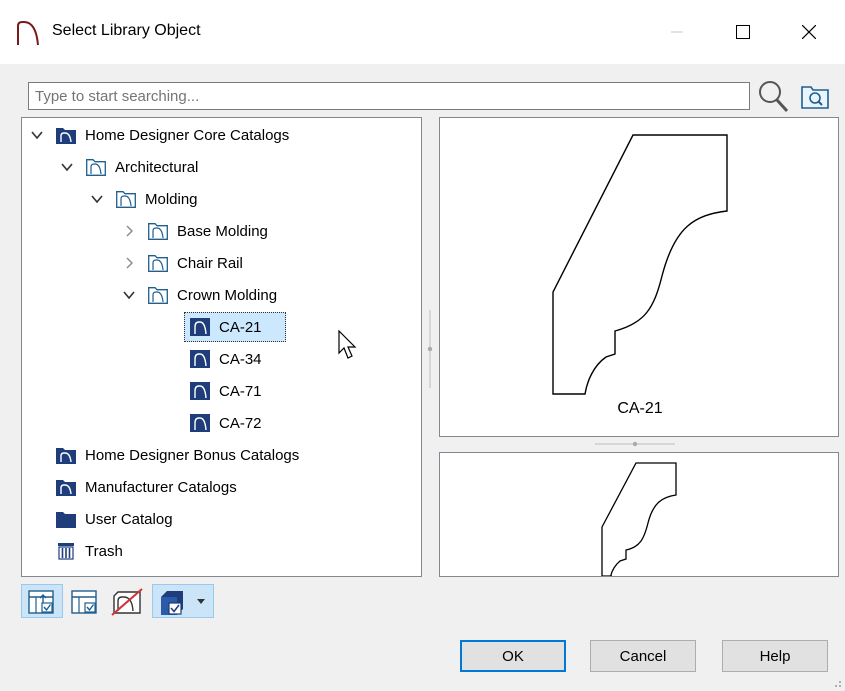  I want to click on title-bar: Select Library Object, so click(422, 32).